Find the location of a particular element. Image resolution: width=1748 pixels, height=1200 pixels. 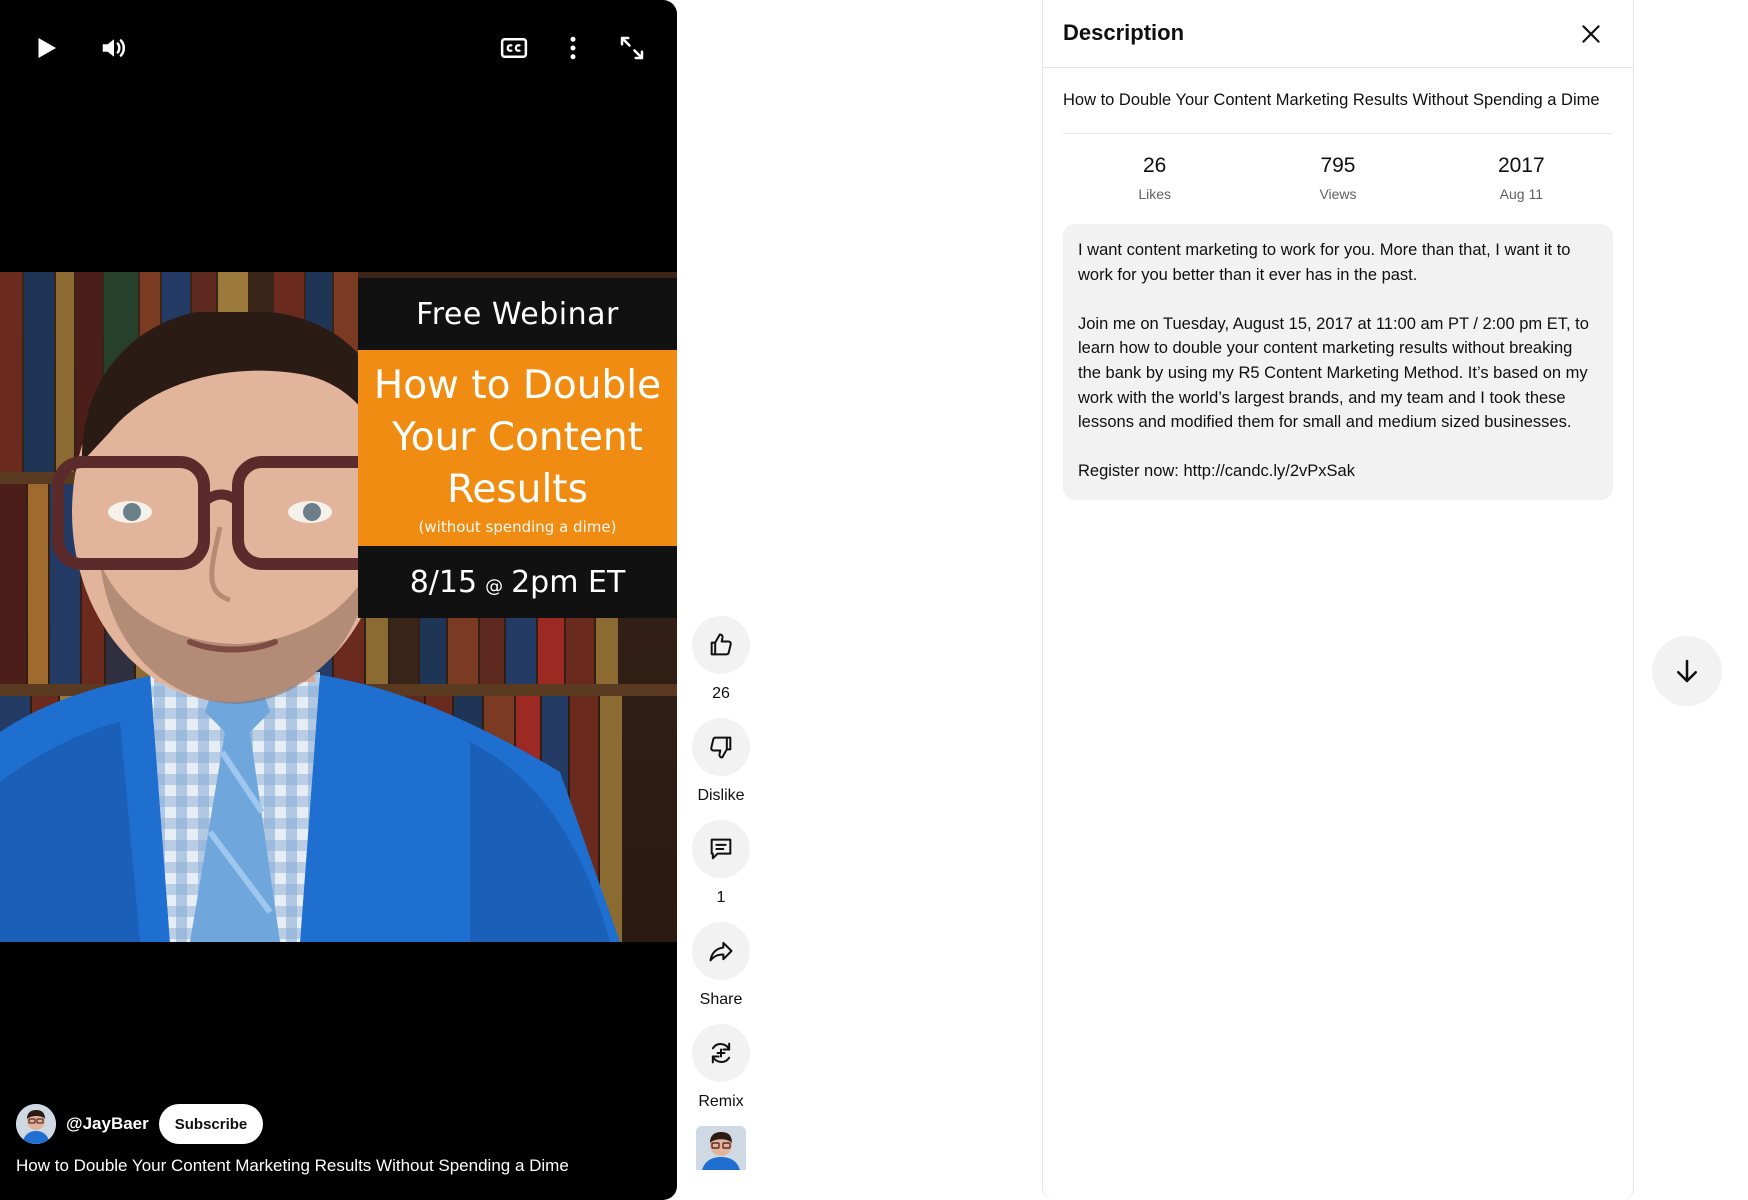

stat-label: Views is located at coordinates (1338, 194).